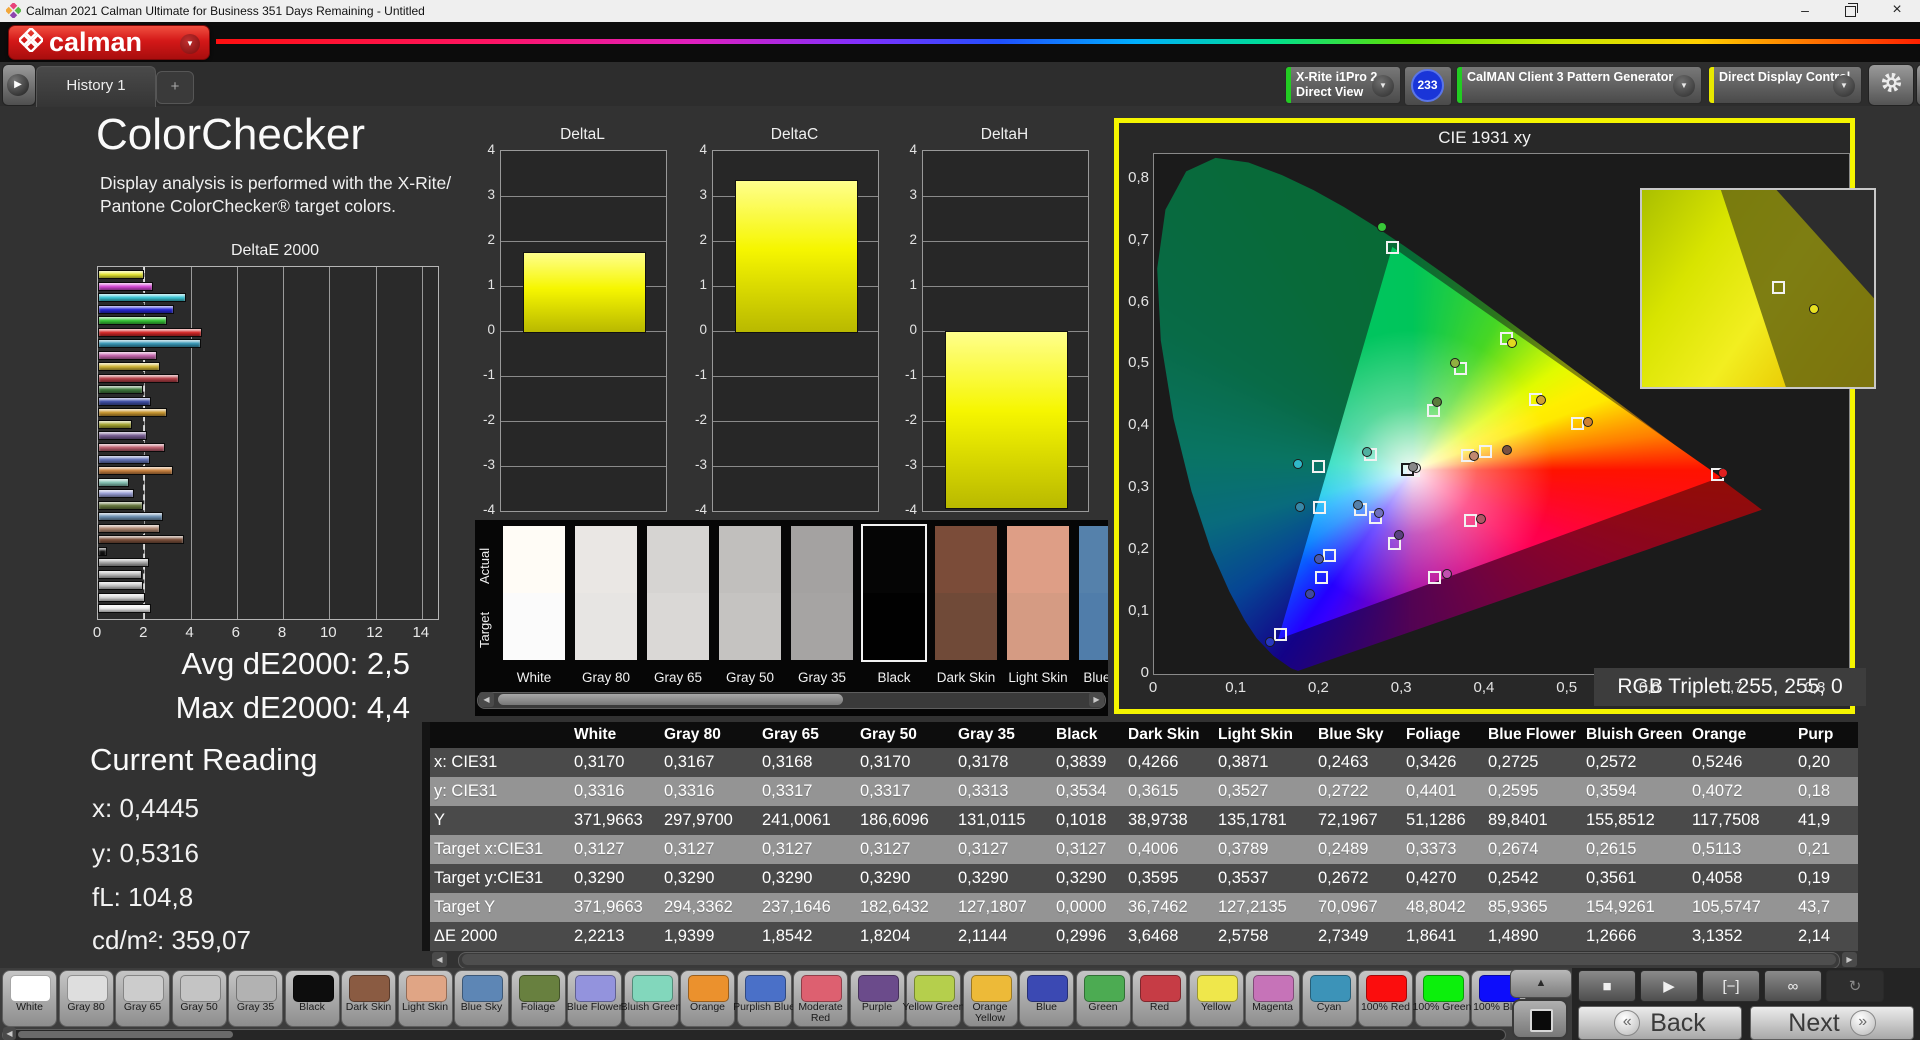 The height and width of the screenshot is (1040, 1920). Describe the element at coordinates (109, 42) in the screenshot. I see `calman-menu-button: calman ▼` at that location.